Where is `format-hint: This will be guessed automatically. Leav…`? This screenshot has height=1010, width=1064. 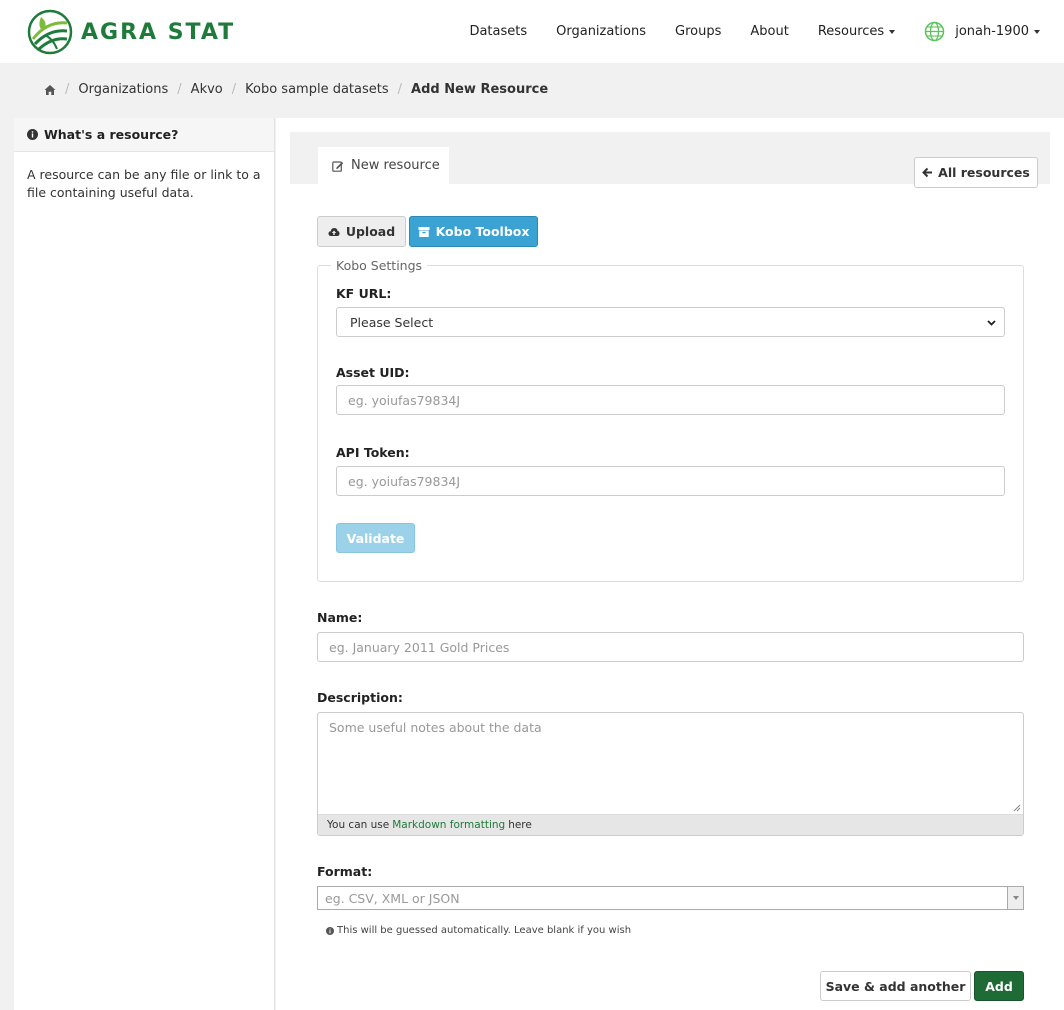 format-hint: This will be guessed automatically. Leav… is located at coordinates (478, 930).